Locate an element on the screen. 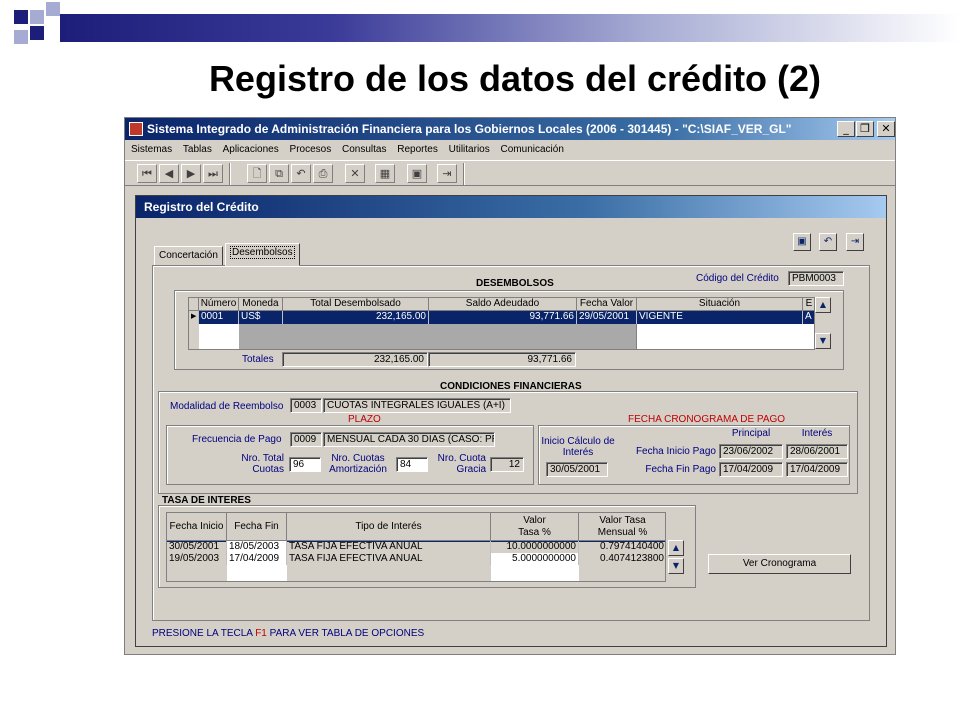 The width and height of the screenshot is (960, 720). print-icon: ⎙ is located at coordinates (323, 173).